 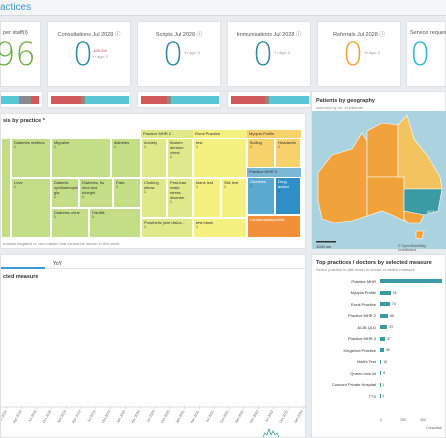 What do you see at coordinates (96, 193) in the screenshot?
I see `treemap-cell: Diabetes, flu shot and tubegirl. 1` at bounding box center [96, 193].